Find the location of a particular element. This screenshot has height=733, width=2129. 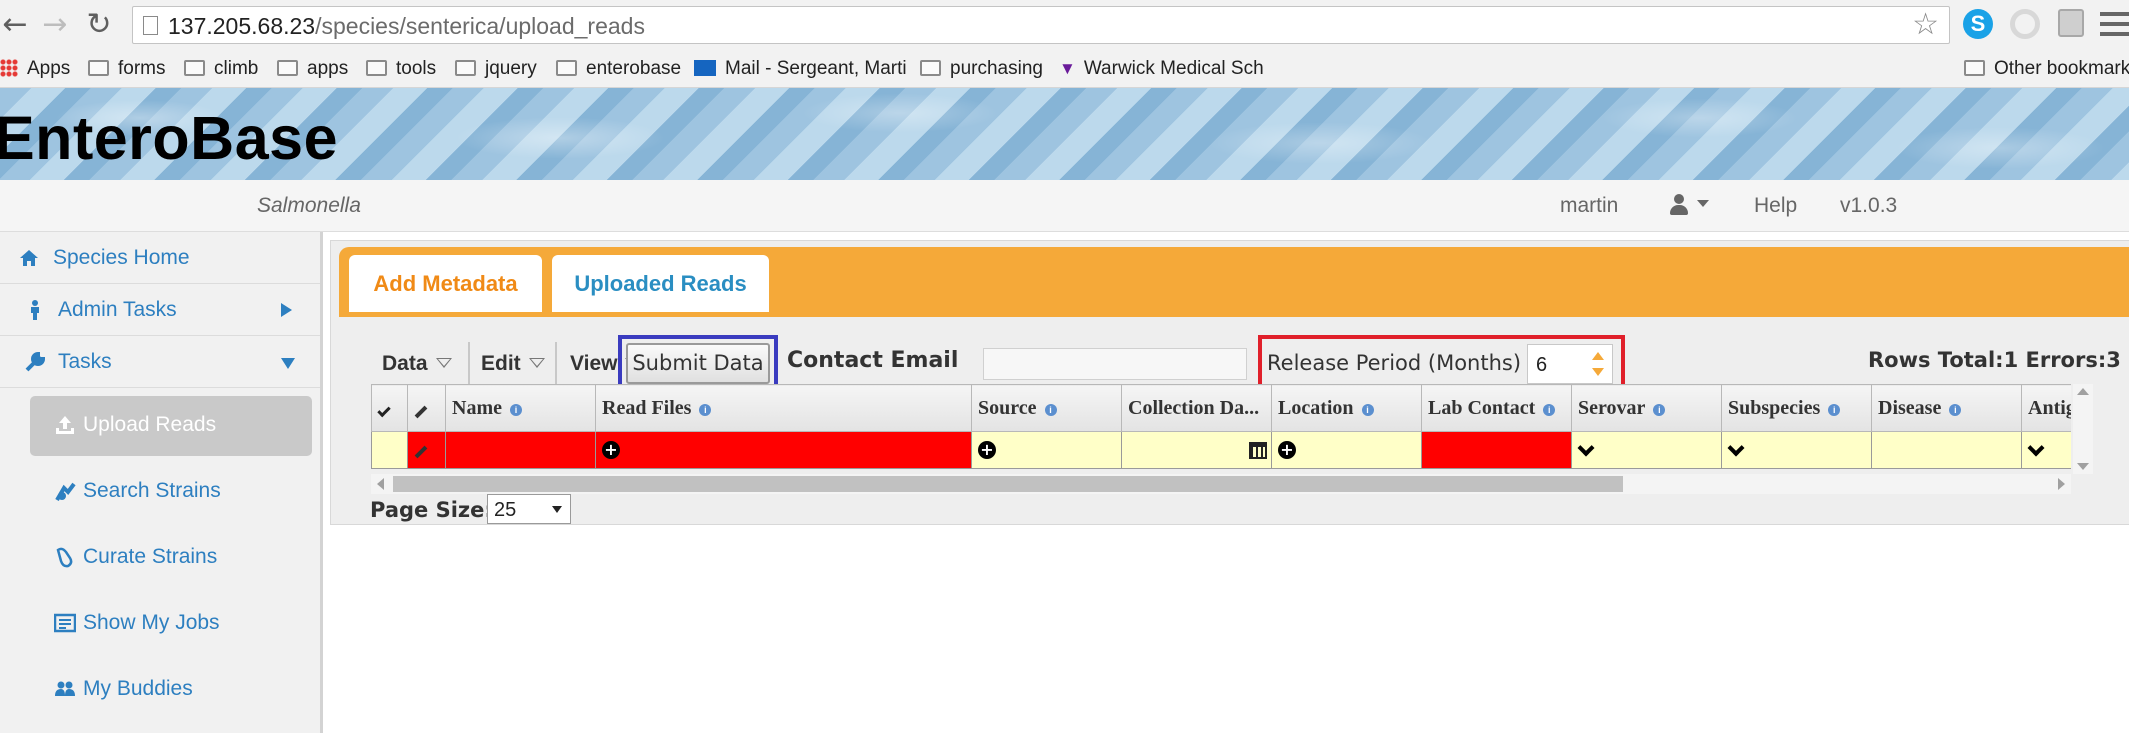

release-period-input: 6 is located at coordinates (1570, 364).